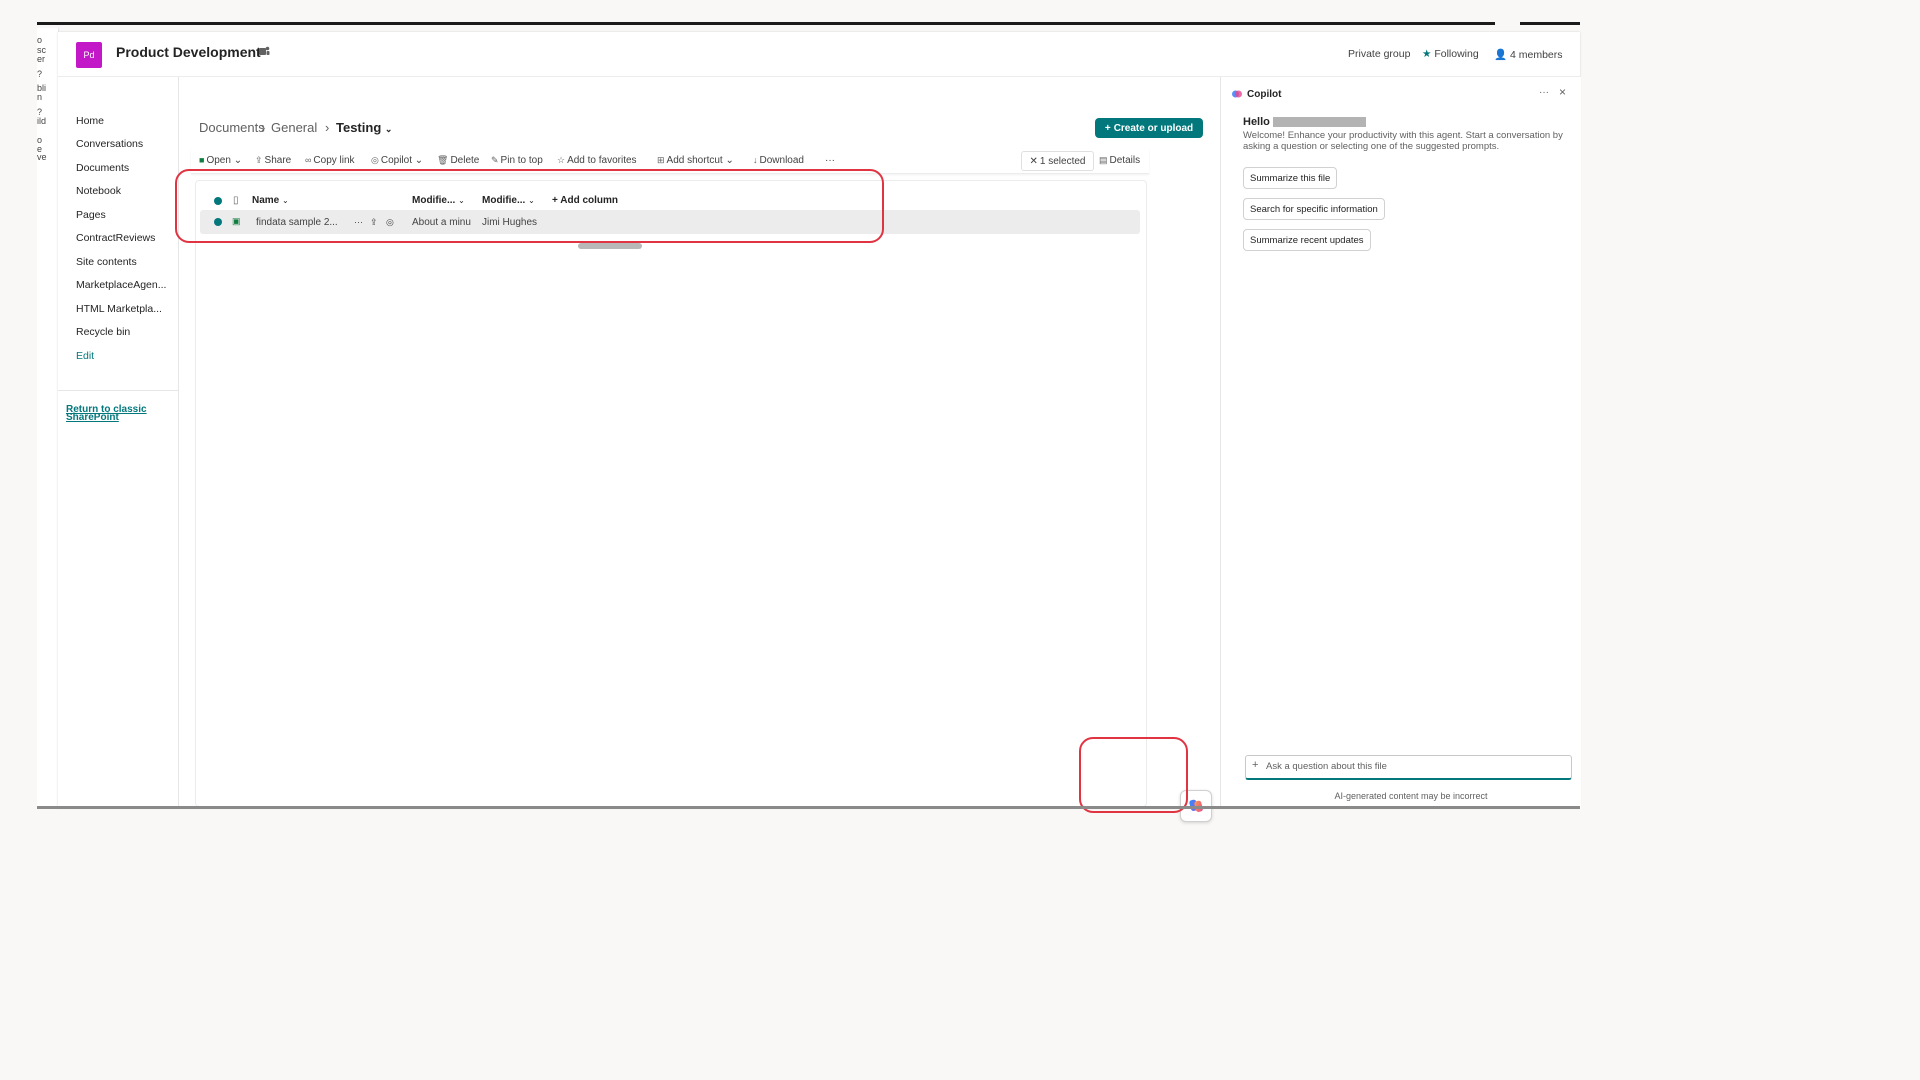  I want to click on top-border, so click(766, 23).